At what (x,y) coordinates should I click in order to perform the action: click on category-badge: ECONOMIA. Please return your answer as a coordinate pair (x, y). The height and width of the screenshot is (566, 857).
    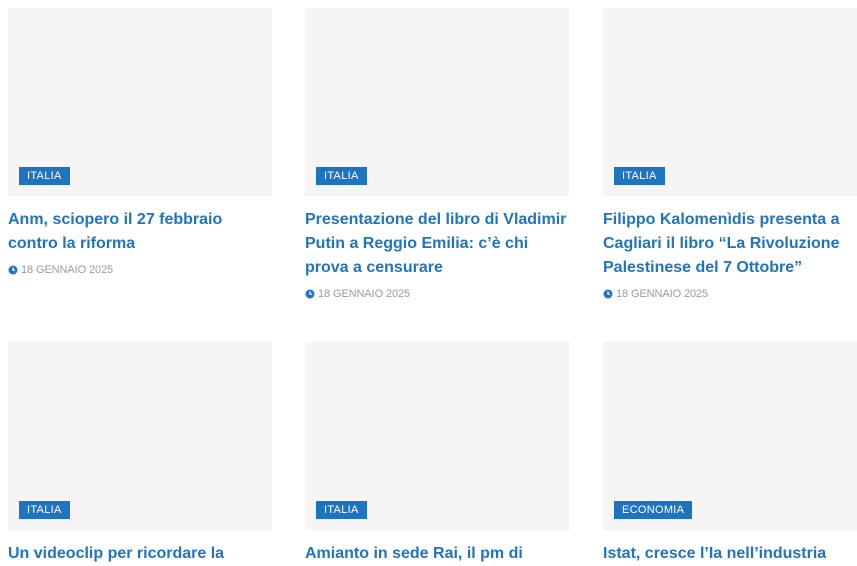
    Looking at the image, I should click on (653, 510).